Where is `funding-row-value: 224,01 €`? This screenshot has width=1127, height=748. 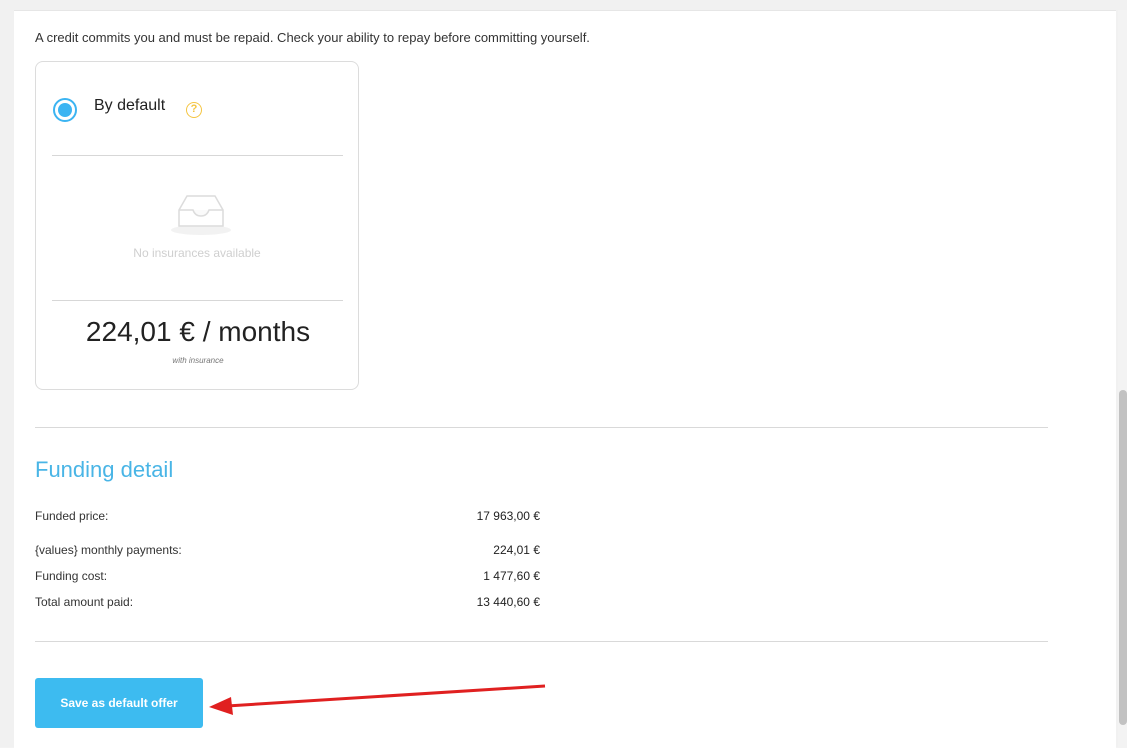
funding-row-value: 224,01 € is located at coordinates (516, 550).